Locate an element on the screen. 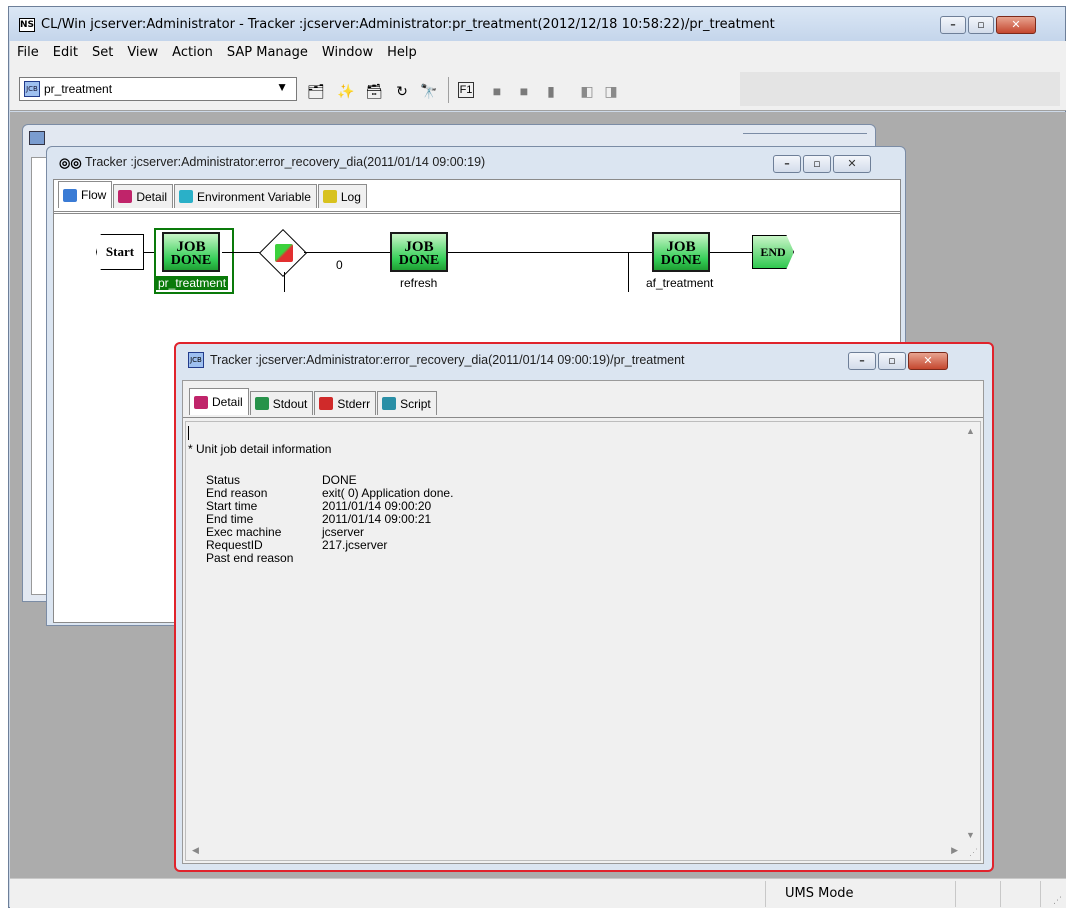 Image resolution: width=1072 pixels, height=912 pixels. close-button: ✕ is located at coordinates (1016, 25).